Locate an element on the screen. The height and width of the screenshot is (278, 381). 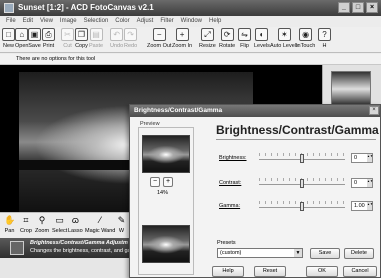
resize-icon: ⤢ is located at coordinates (207, 34).